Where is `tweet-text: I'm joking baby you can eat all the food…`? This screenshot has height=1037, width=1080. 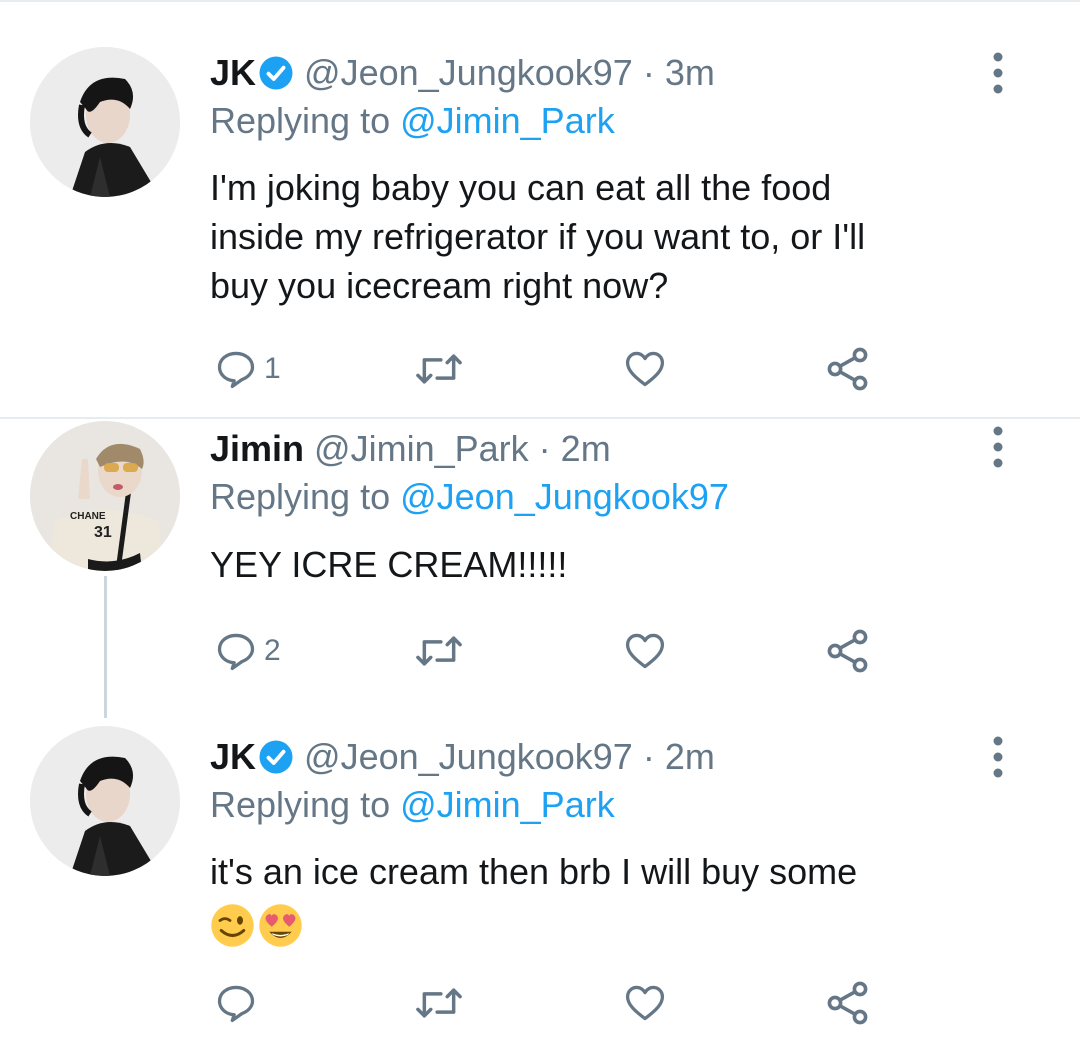 tweet-text: I'm joking baby you can eat all the food… is located at coordinates (625, 236).